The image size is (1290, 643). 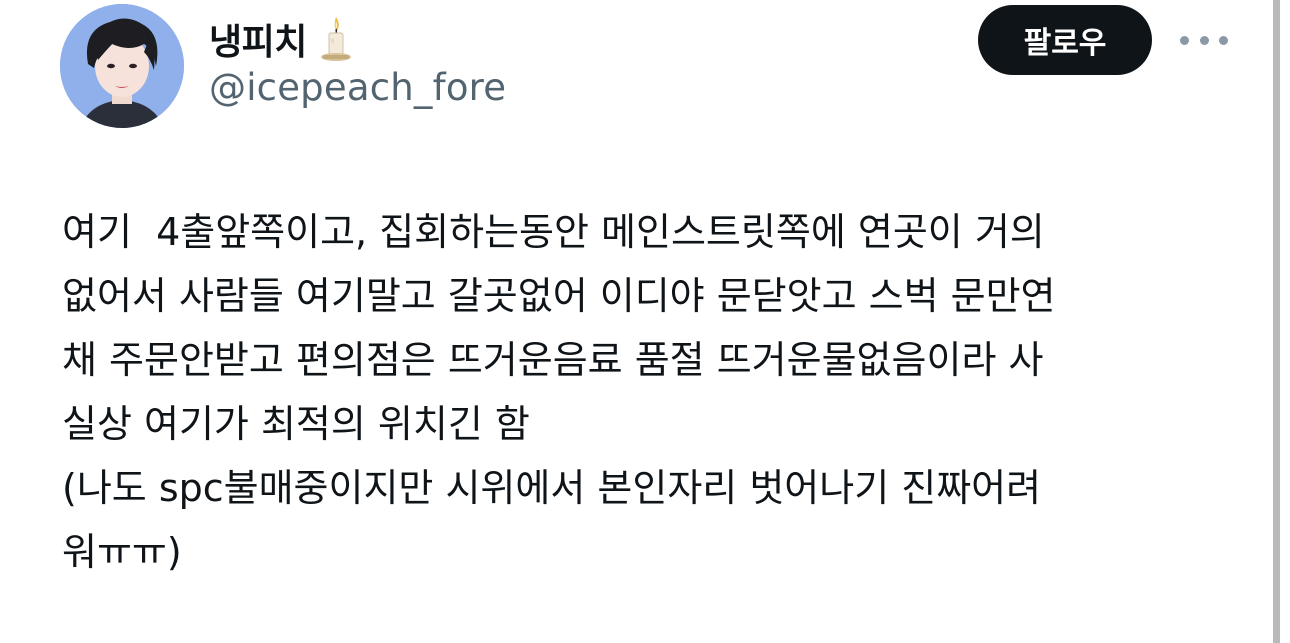 I want to click on avatar-image, so click(x=122, y=66).